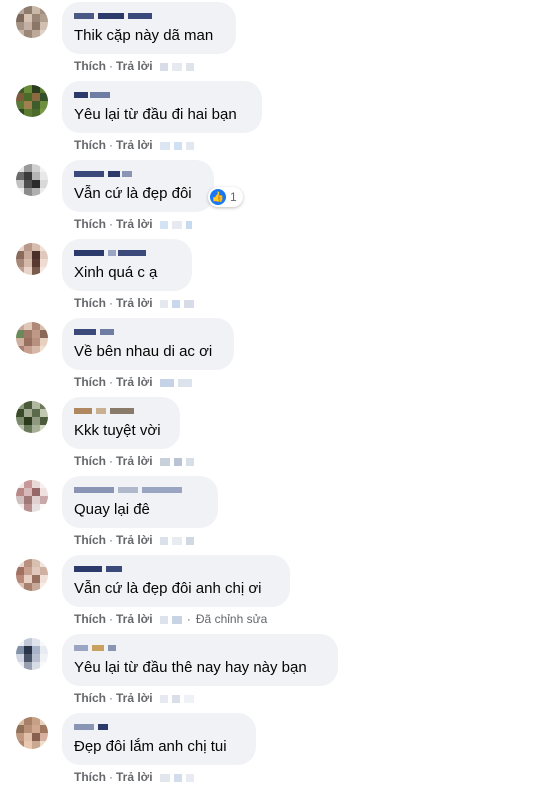 This screenshot has height=789, width=550. I want to click on edited-label: Đã chỉnh sửa, so click(231, 619).